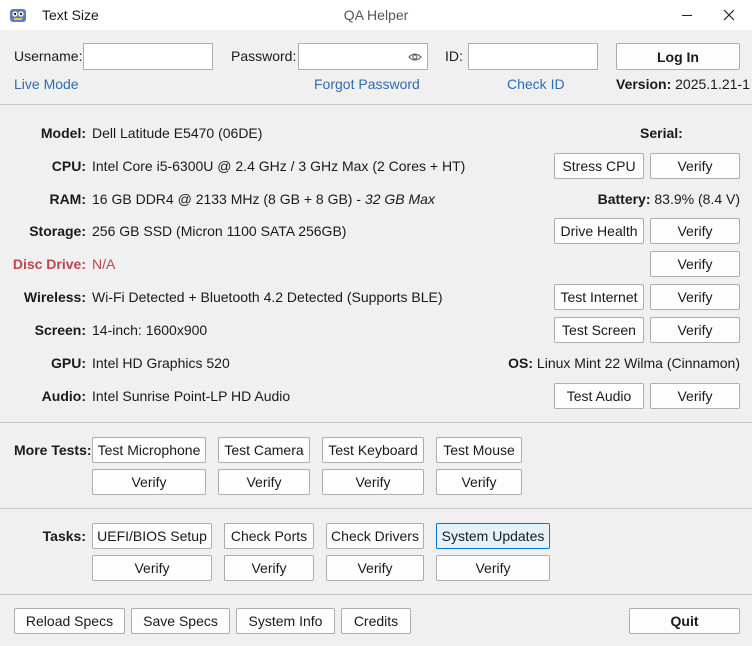  Describe the element at coordinates (479, 450) in the screenshot. I see `test-mouse-button: Test Mouse` at that location.